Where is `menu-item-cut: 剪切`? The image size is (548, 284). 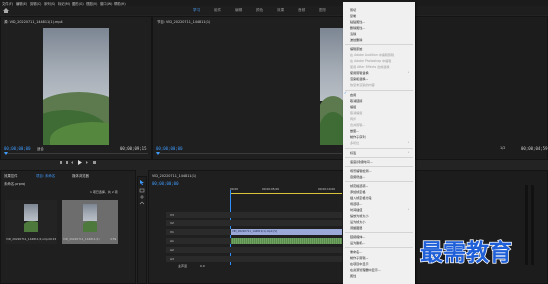
menu-item-cut: 剪切 is located at coordinates (353, 9).